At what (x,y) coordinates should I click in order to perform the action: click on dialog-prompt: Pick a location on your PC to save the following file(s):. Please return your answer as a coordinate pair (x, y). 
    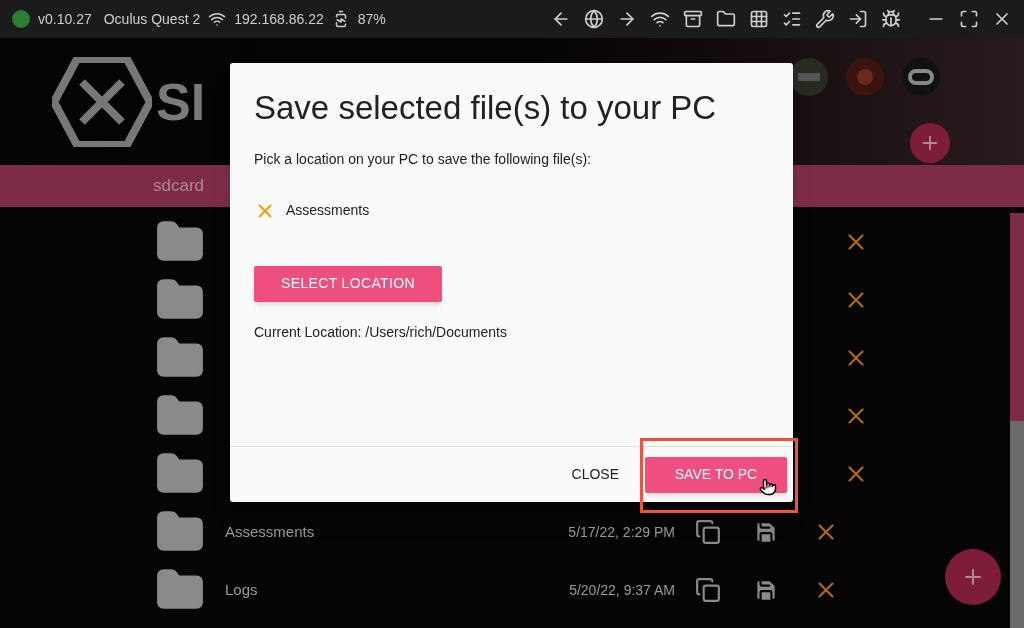
    Looking at the image, I should click on (423, 159).